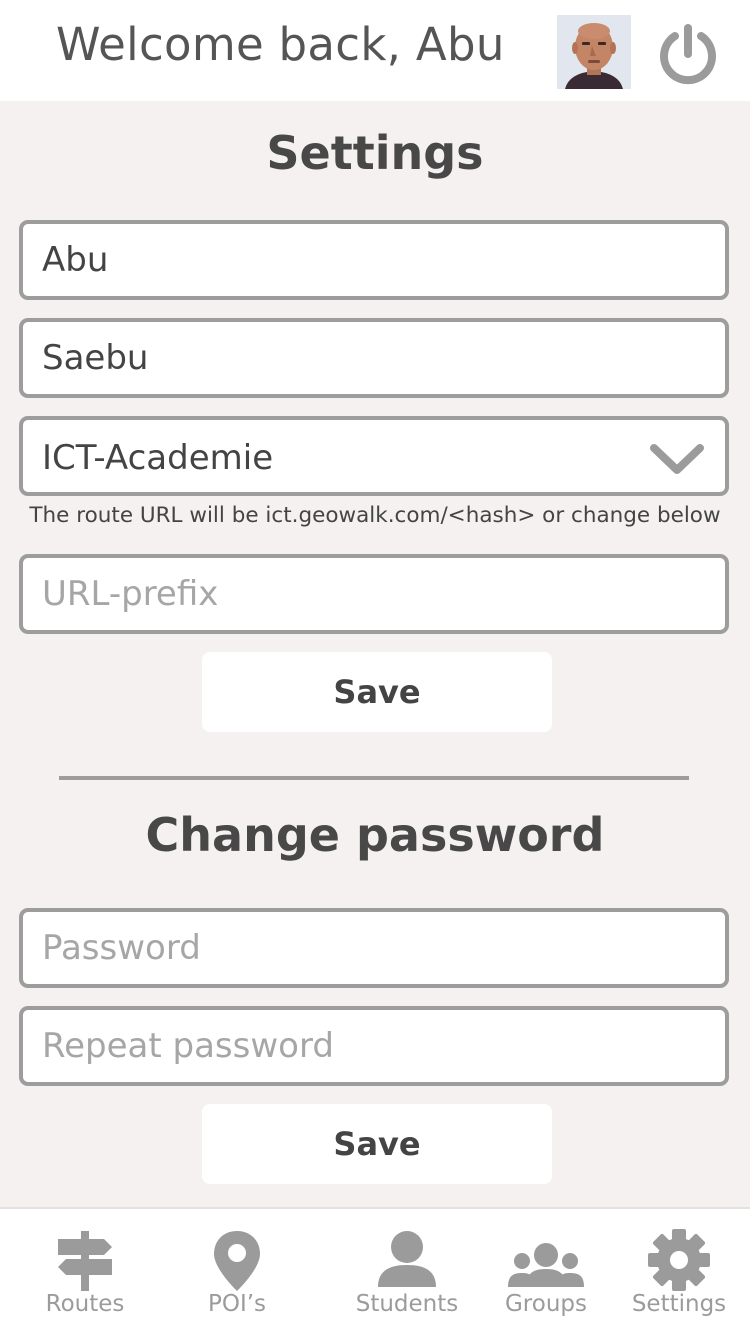  What do you see at coordinates (377, 692) in the screenshot?
I see `save-settings-button: Save` at bounding box center [377, 692].